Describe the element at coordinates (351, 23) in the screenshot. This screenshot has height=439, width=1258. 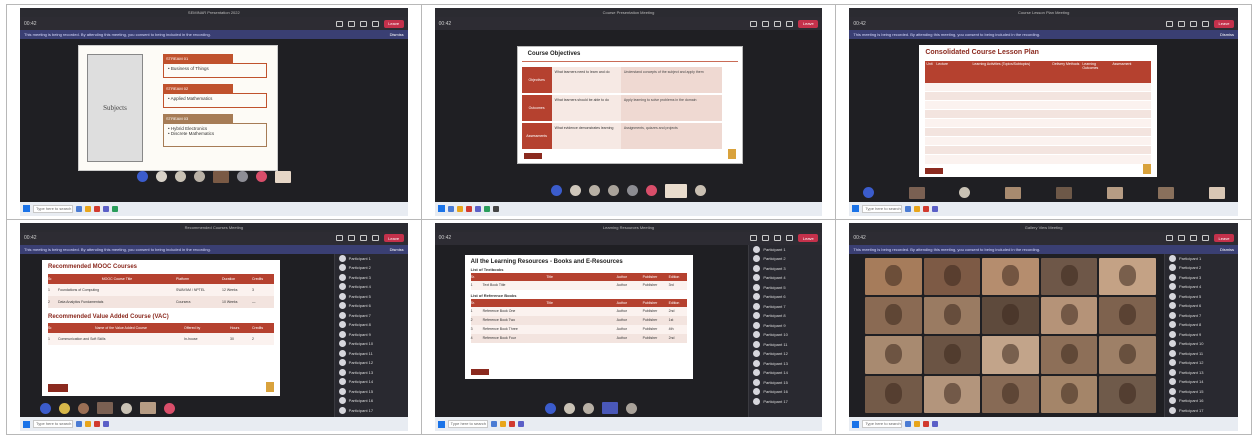
I see `people-icon` at that location.